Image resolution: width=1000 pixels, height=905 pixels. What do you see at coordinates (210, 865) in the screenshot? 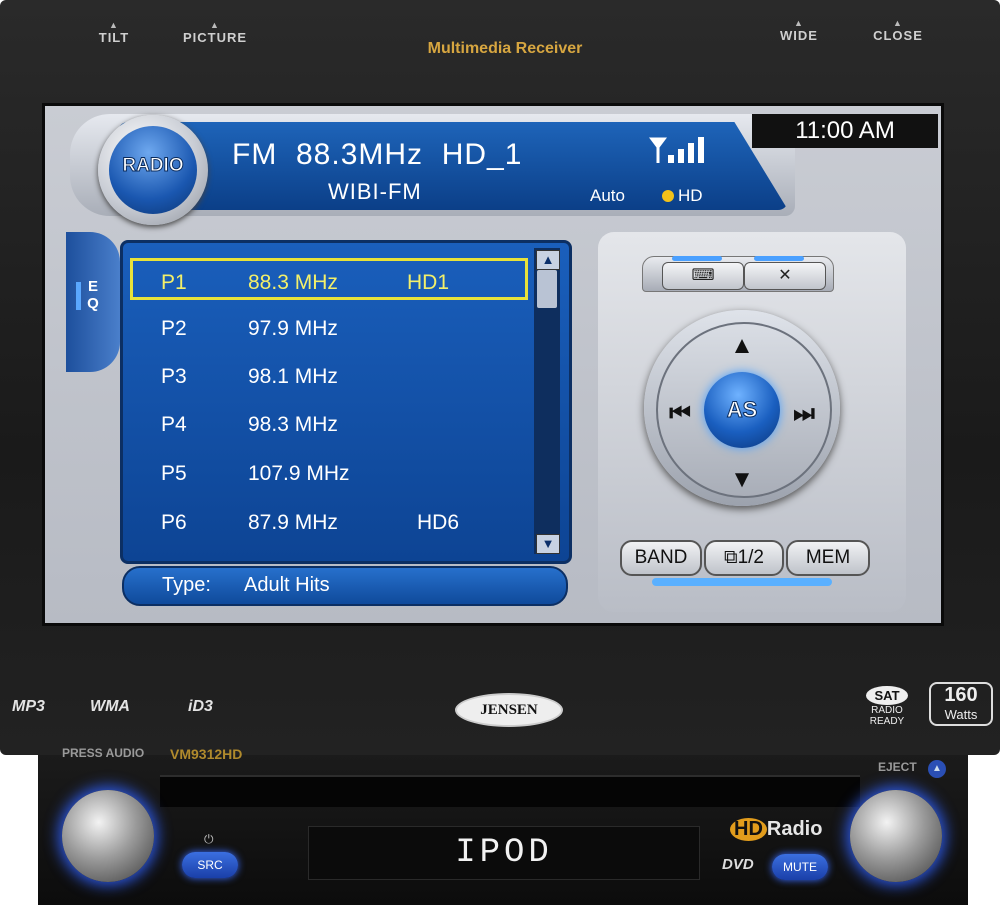
I see `src-button: SRC` at bounding box center [210, 865].